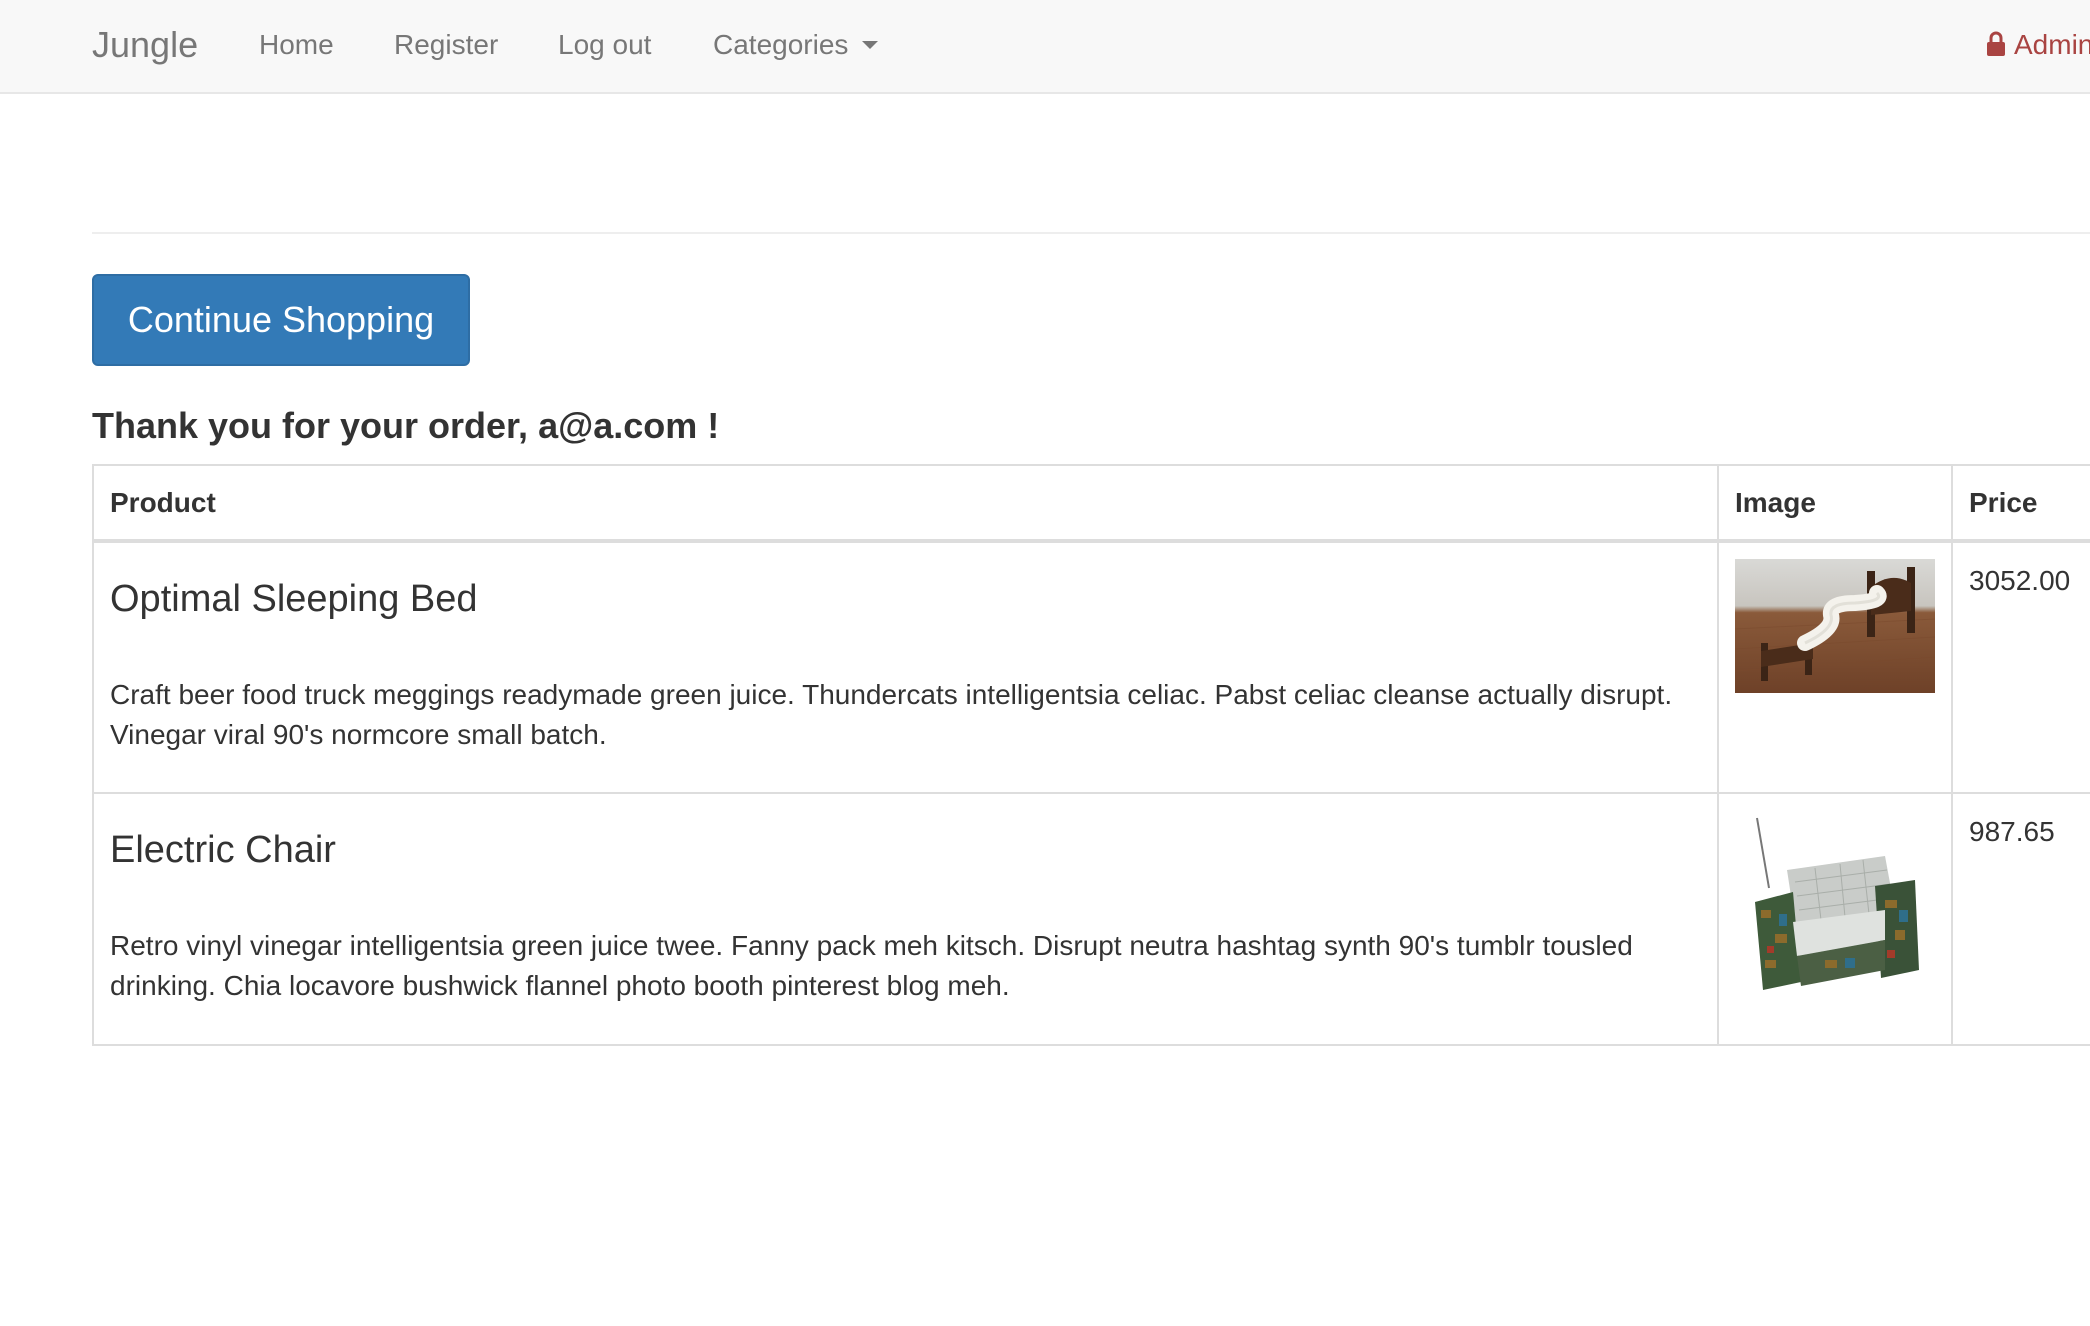 Image resolution: width=2090 pixels, height=1326 pixels. Describe the element at coordinates (1835, 503) in the screenshot. I see `header-image: Image` at that location.